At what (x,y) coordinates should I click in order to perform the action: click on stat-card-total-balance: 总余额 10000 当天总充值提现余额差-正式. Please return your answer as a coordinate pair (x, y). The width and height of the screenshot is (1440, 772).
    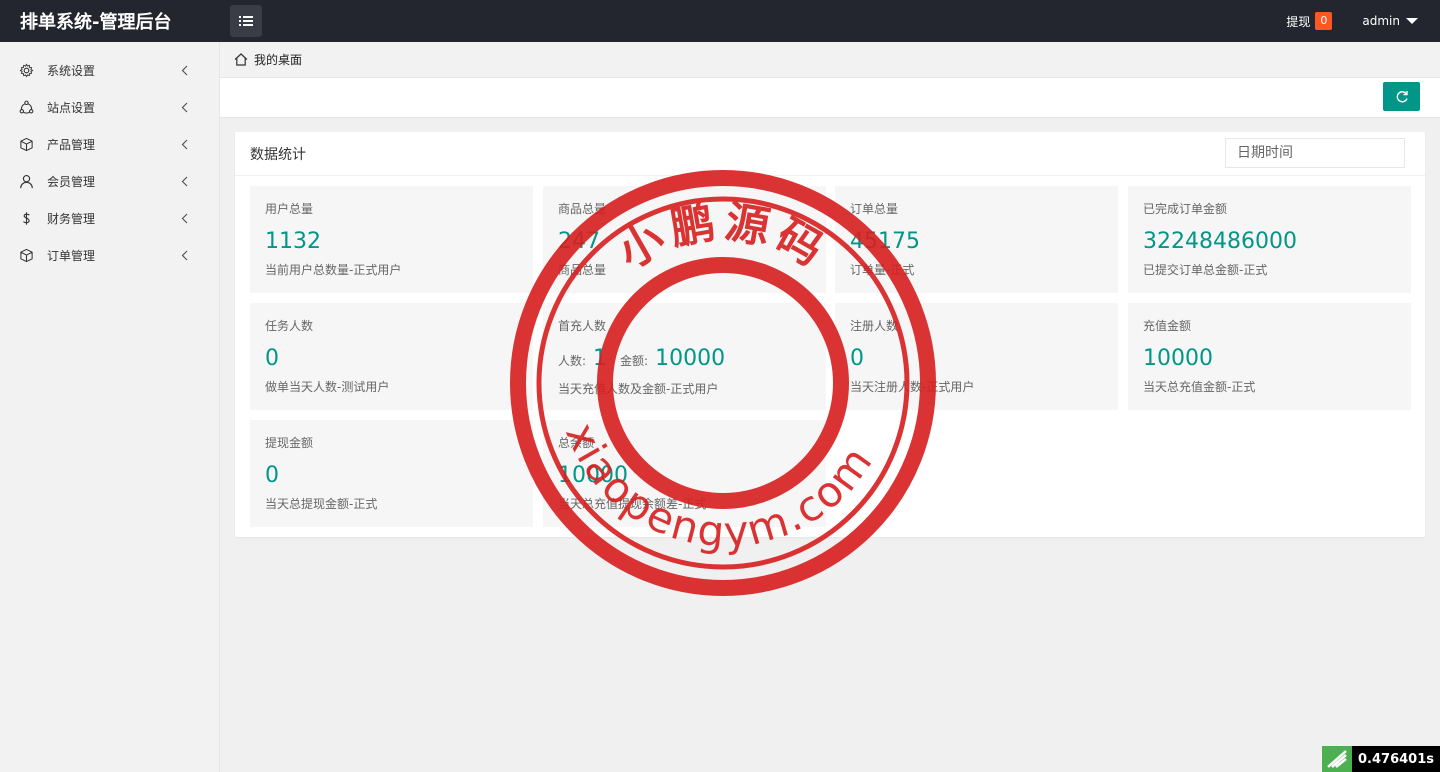
    Looking at the image, I should click on (684, 473).